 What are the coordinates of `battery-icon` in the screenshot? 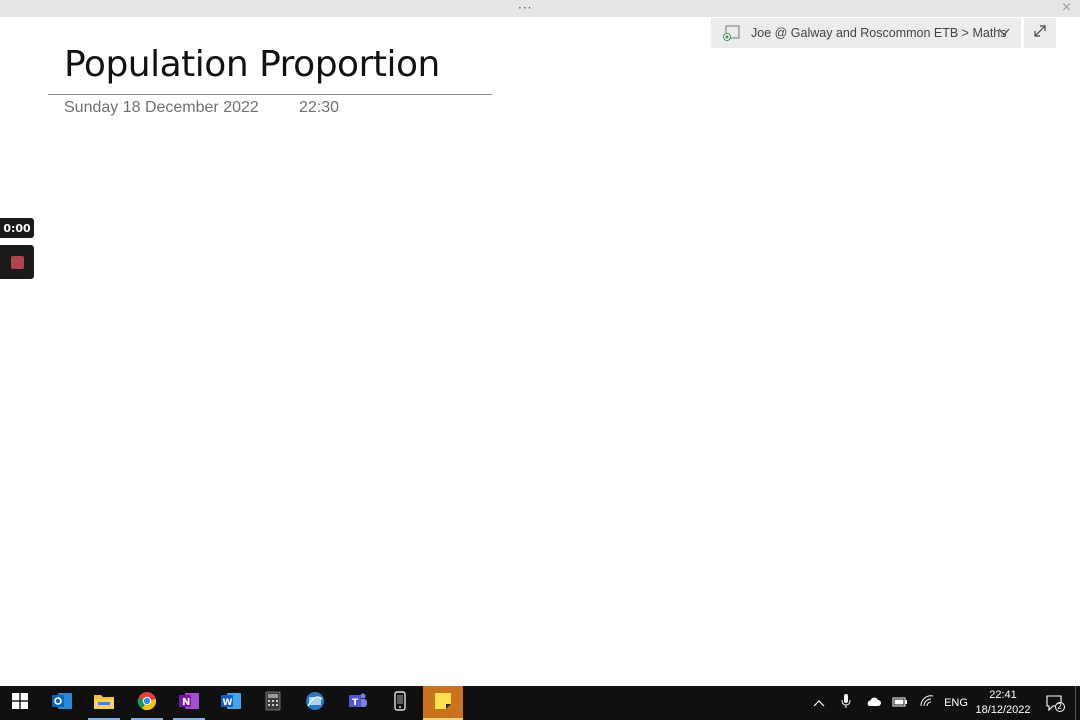 It's located at (900, 703).